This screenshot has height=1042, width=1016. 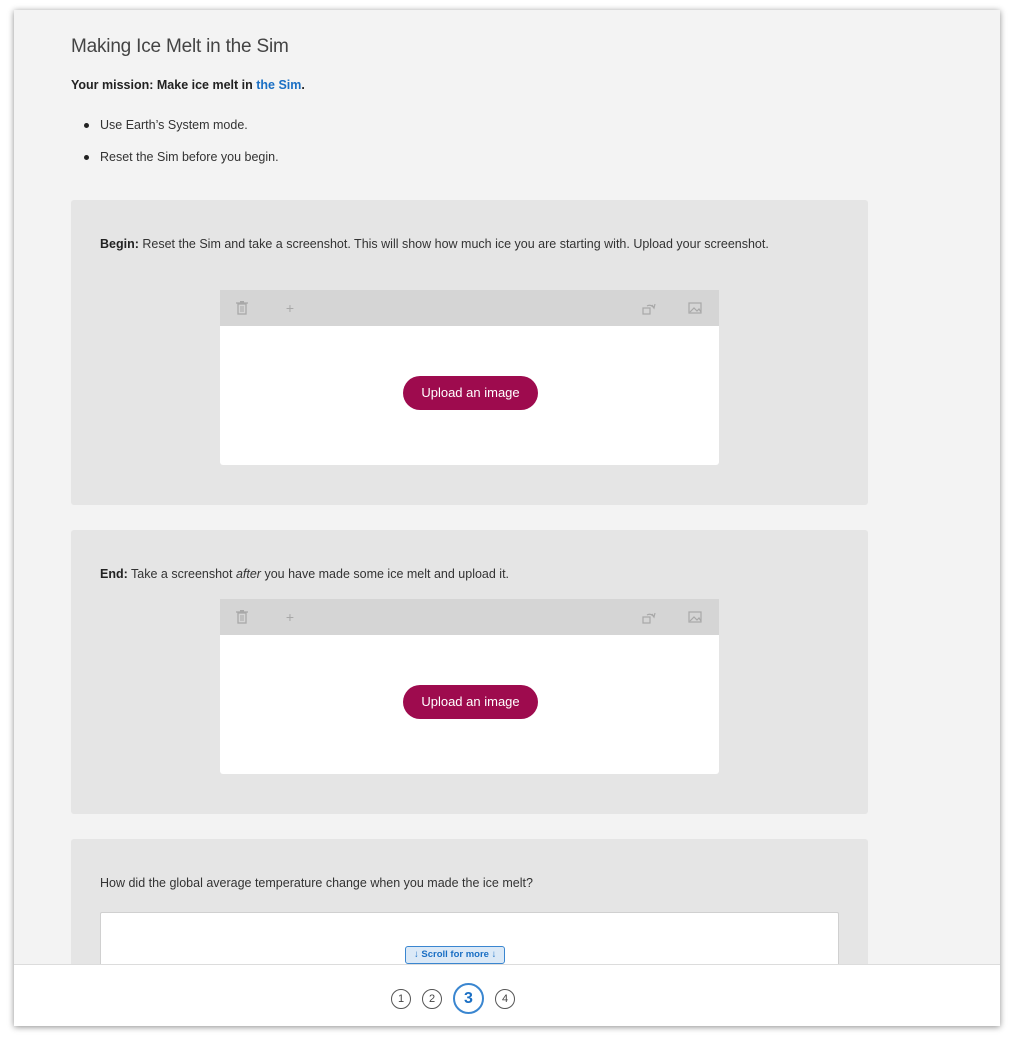 I want to click on end-label: End:, so click(x=114, y=574).